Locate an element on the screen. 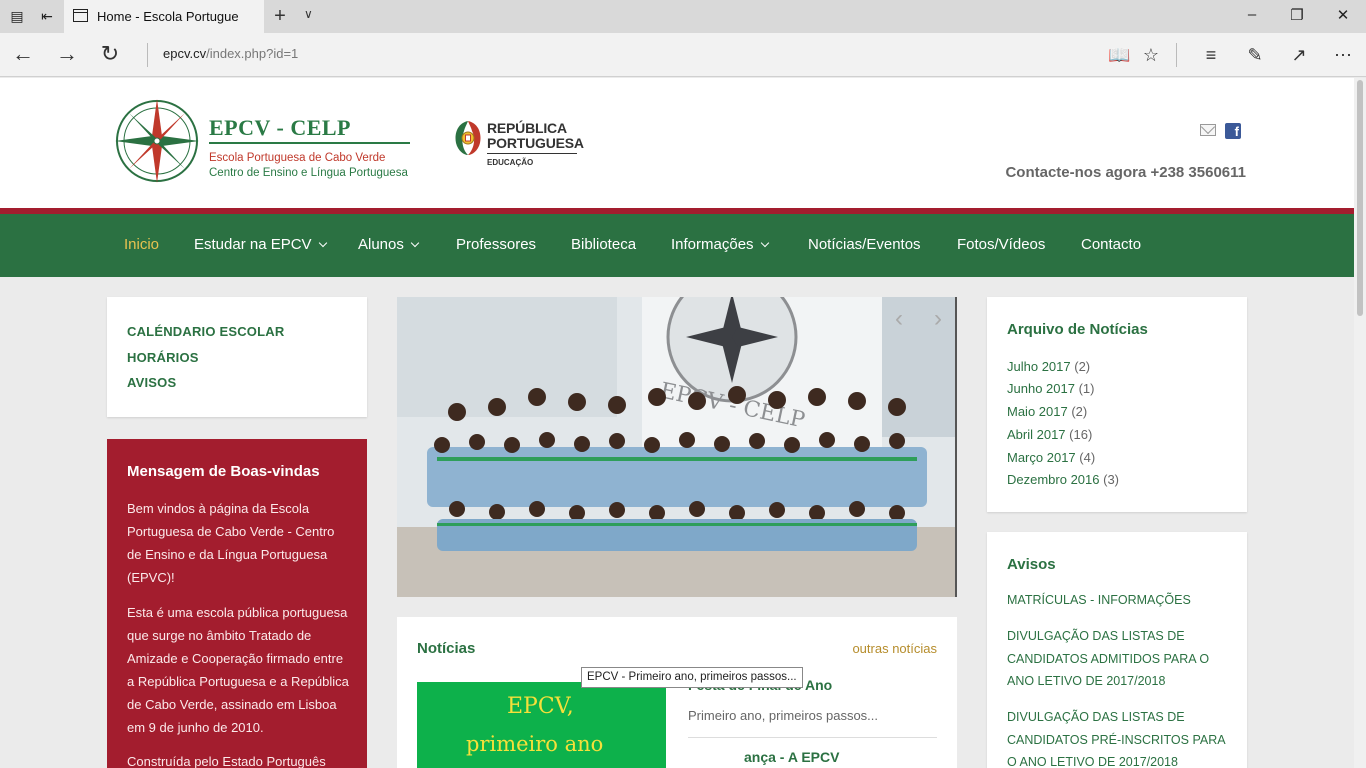 The height and width of the screenshot is (768, 1366). tab-title: Home - Escola Portugue is located at coordinates (168, 16).